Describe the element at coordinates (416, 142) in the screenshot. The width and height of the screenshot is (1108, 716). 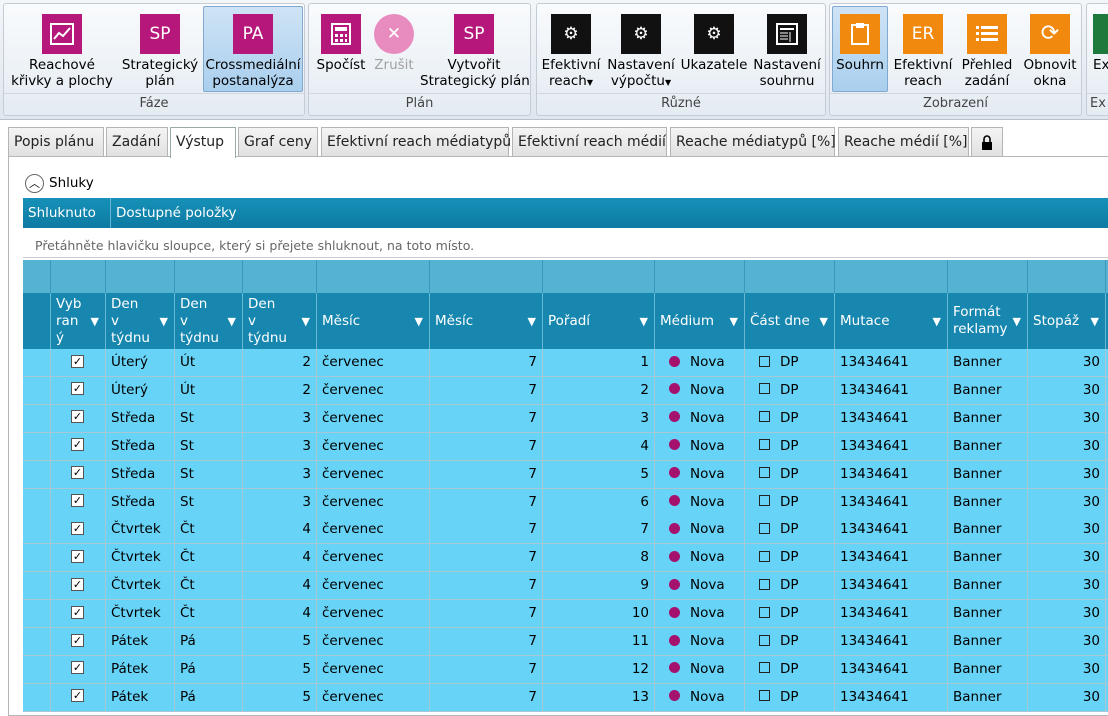
I see `tab-efektivni-reach-mediatypu: Efektivní reach médiatypů` at that location.